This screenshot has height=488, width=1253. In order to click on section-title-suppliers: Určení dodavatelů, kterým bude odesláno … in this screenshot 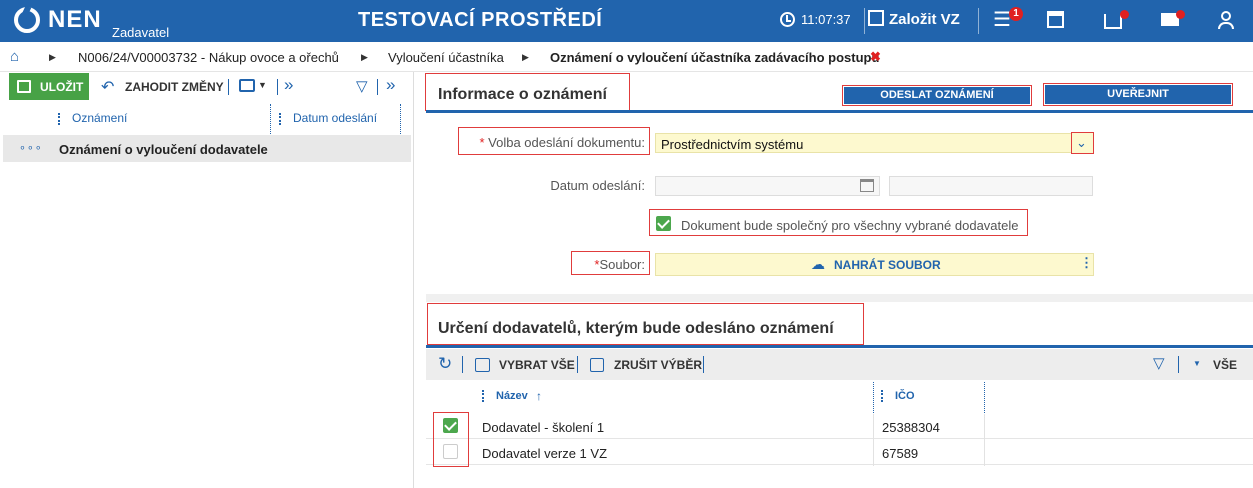, I will do `click(636, 328)`.